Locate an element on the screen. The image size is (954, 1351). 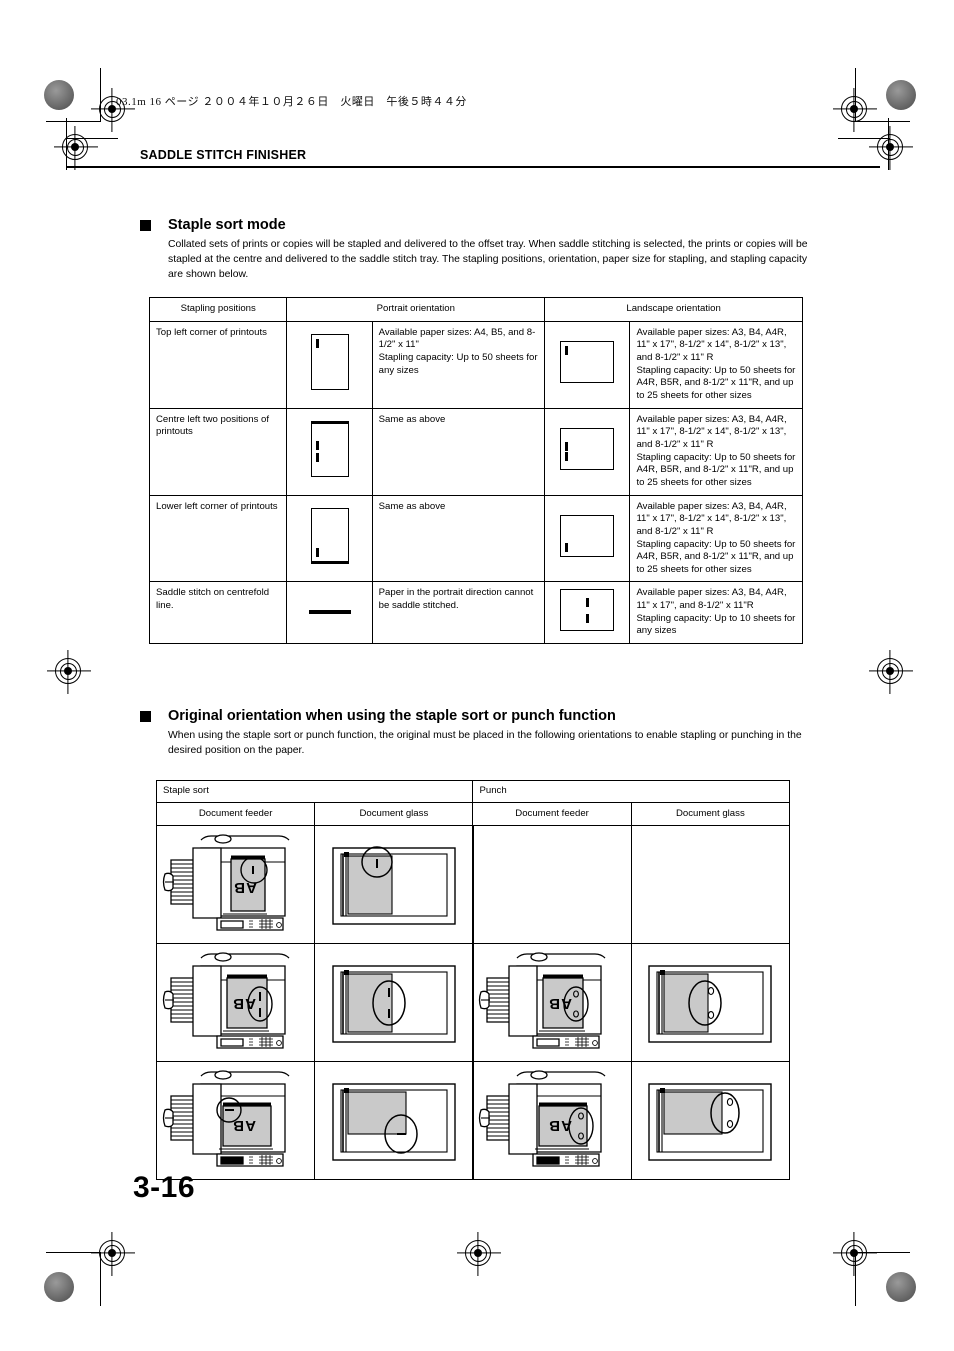
copier-feeder-portrait-staple-top-illustration: A B is located at coordinates (235, 884).